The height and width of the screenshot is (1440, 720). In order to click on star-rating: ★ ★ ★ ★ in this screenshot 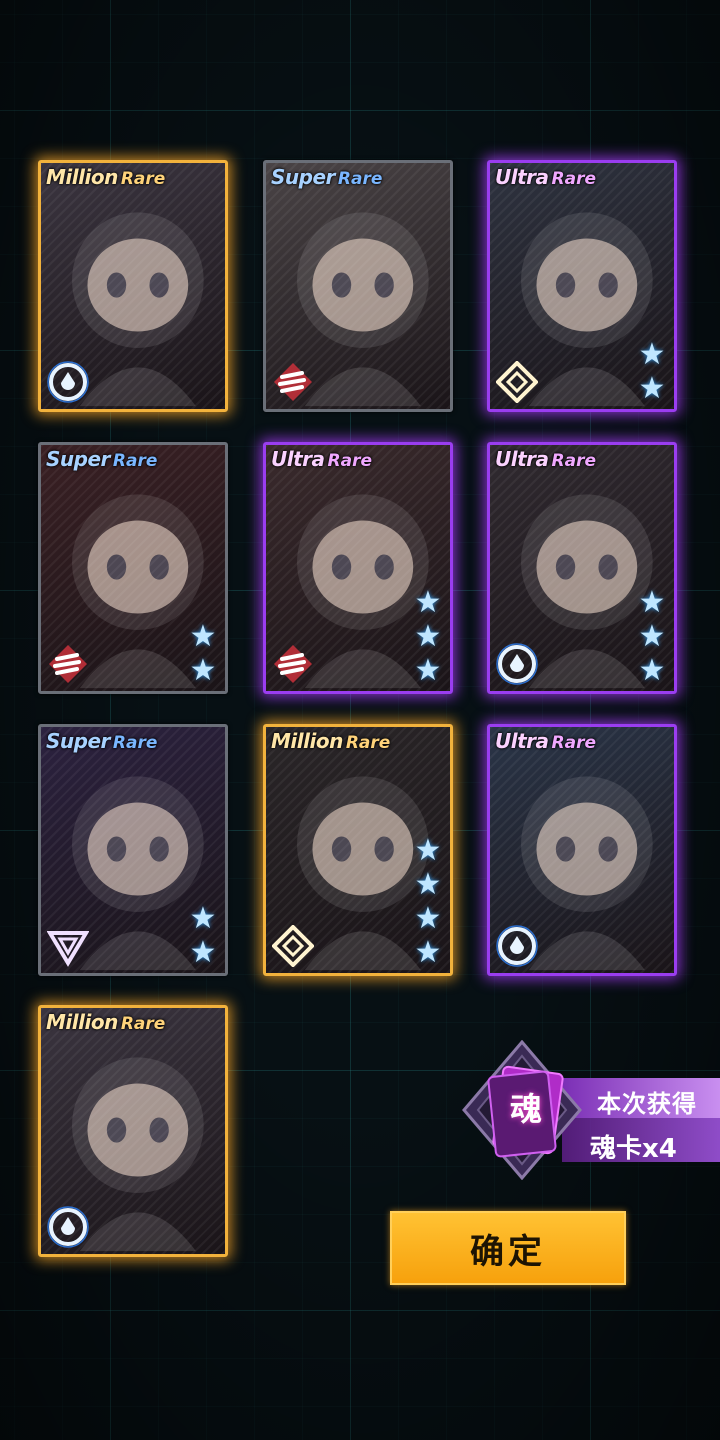, I will do `click(428, 902)`.